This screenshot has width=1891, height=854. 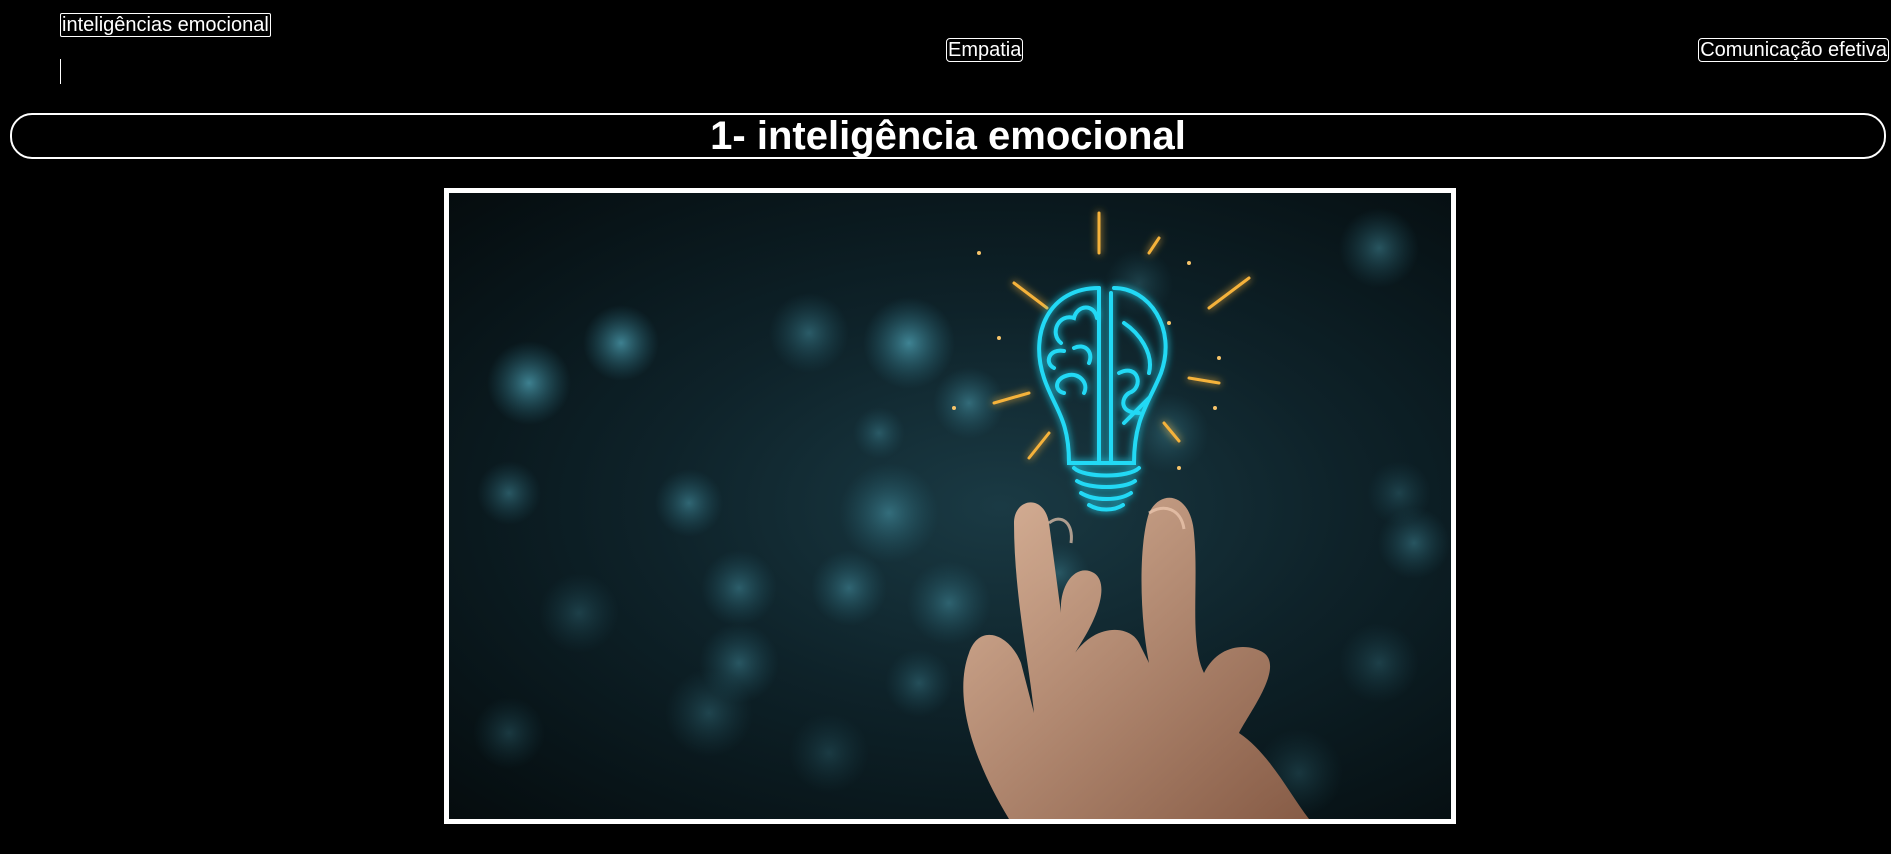 I want to click on nav-link-inteligencias-emocional: inteligências emocional, so click(x=165, y=25).